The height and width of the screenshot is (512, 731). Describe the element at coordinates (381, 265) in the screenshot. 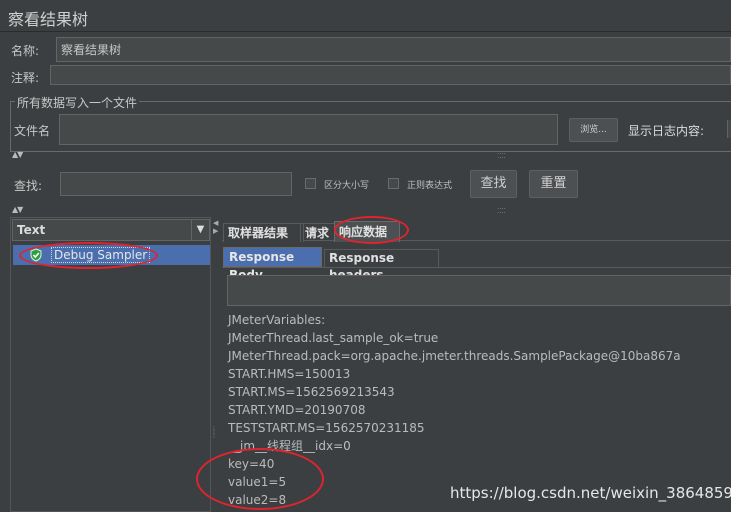

I see `subtab-response-headers: Response headers` at that location.